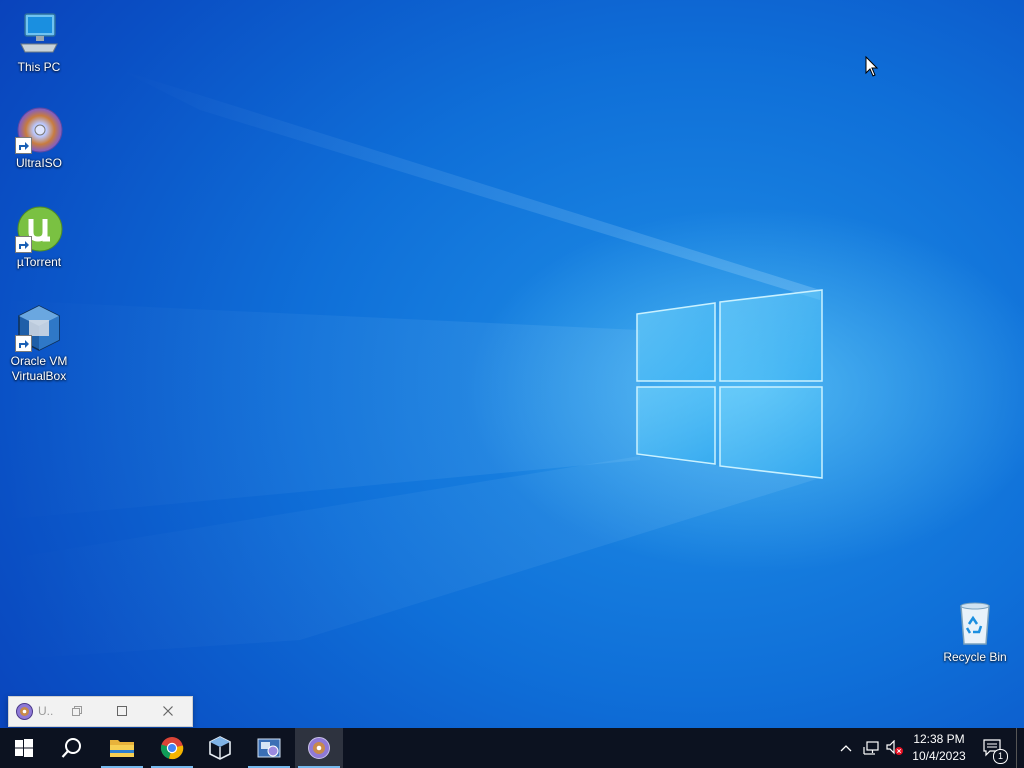  I want to click on clock-time: 12:38 PM, so click(939, 739).